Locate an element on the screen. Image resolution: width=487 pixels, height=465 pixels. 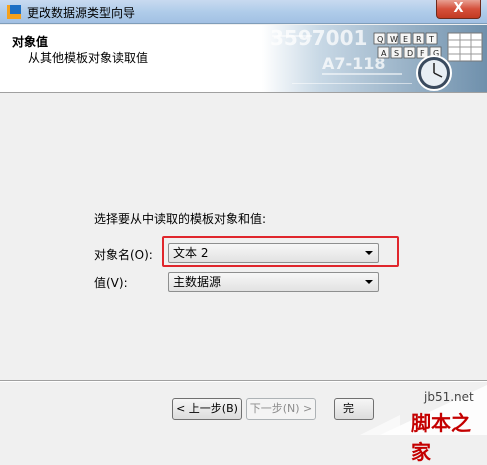
keyboard-key-label: E is located at coordinates (405, 39).